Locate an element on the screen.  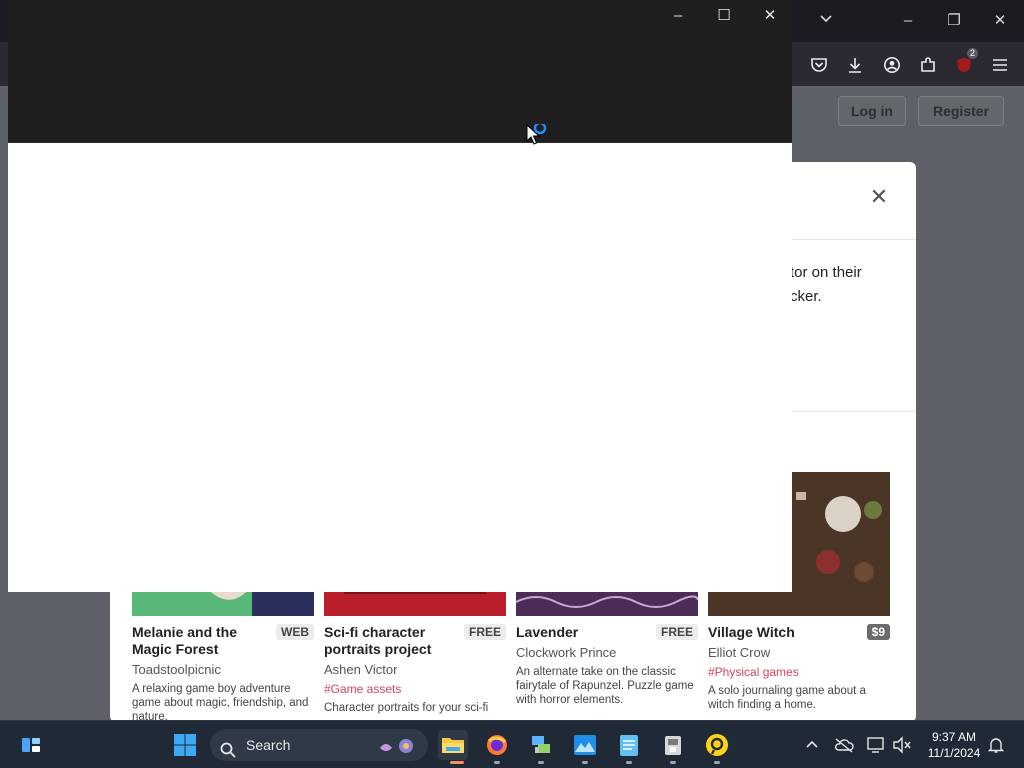
onedrive-offline-icon is located at coordinates (844, 745).